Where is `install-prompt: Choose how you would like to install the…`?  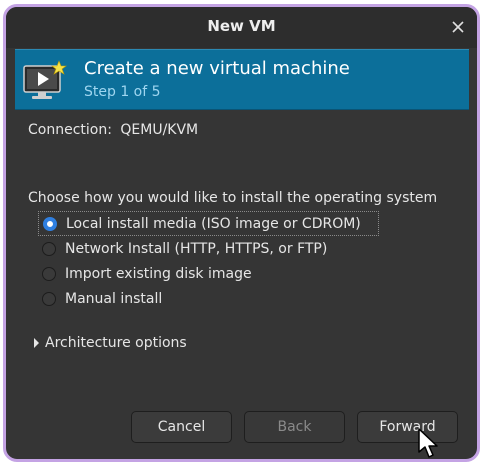 install-prompt: Choose how you would like to install the… is located at coordinates (233, 198).